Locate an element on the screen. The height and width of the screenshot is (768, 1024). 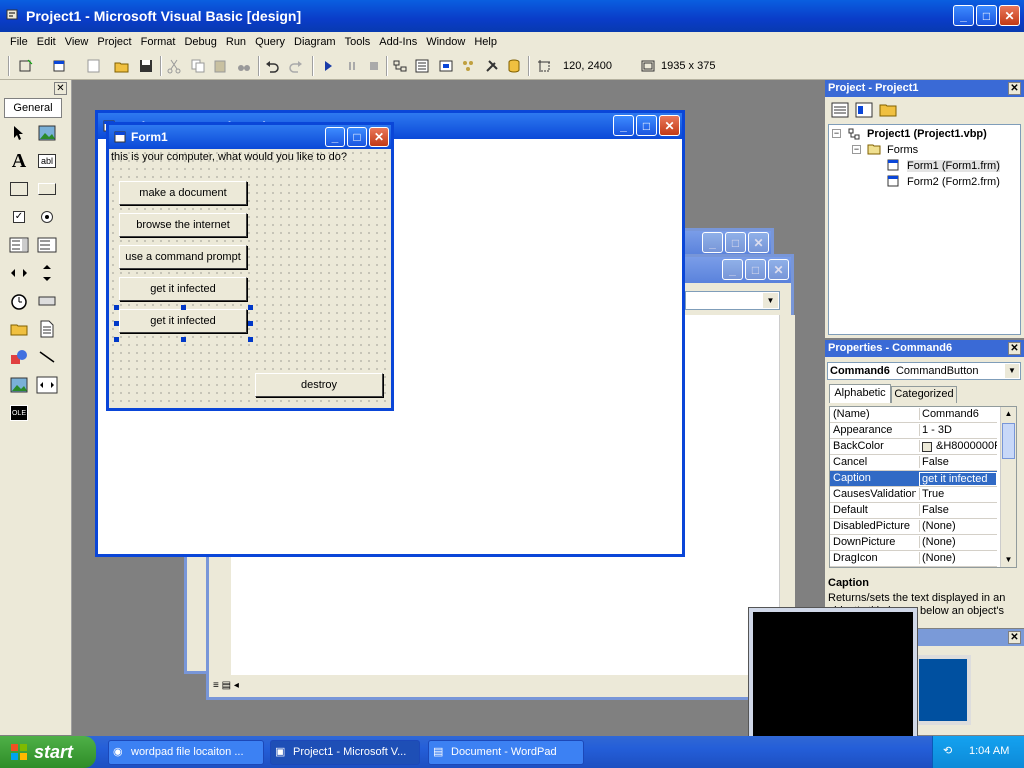
run-icon is located at coordinates (328, 66).